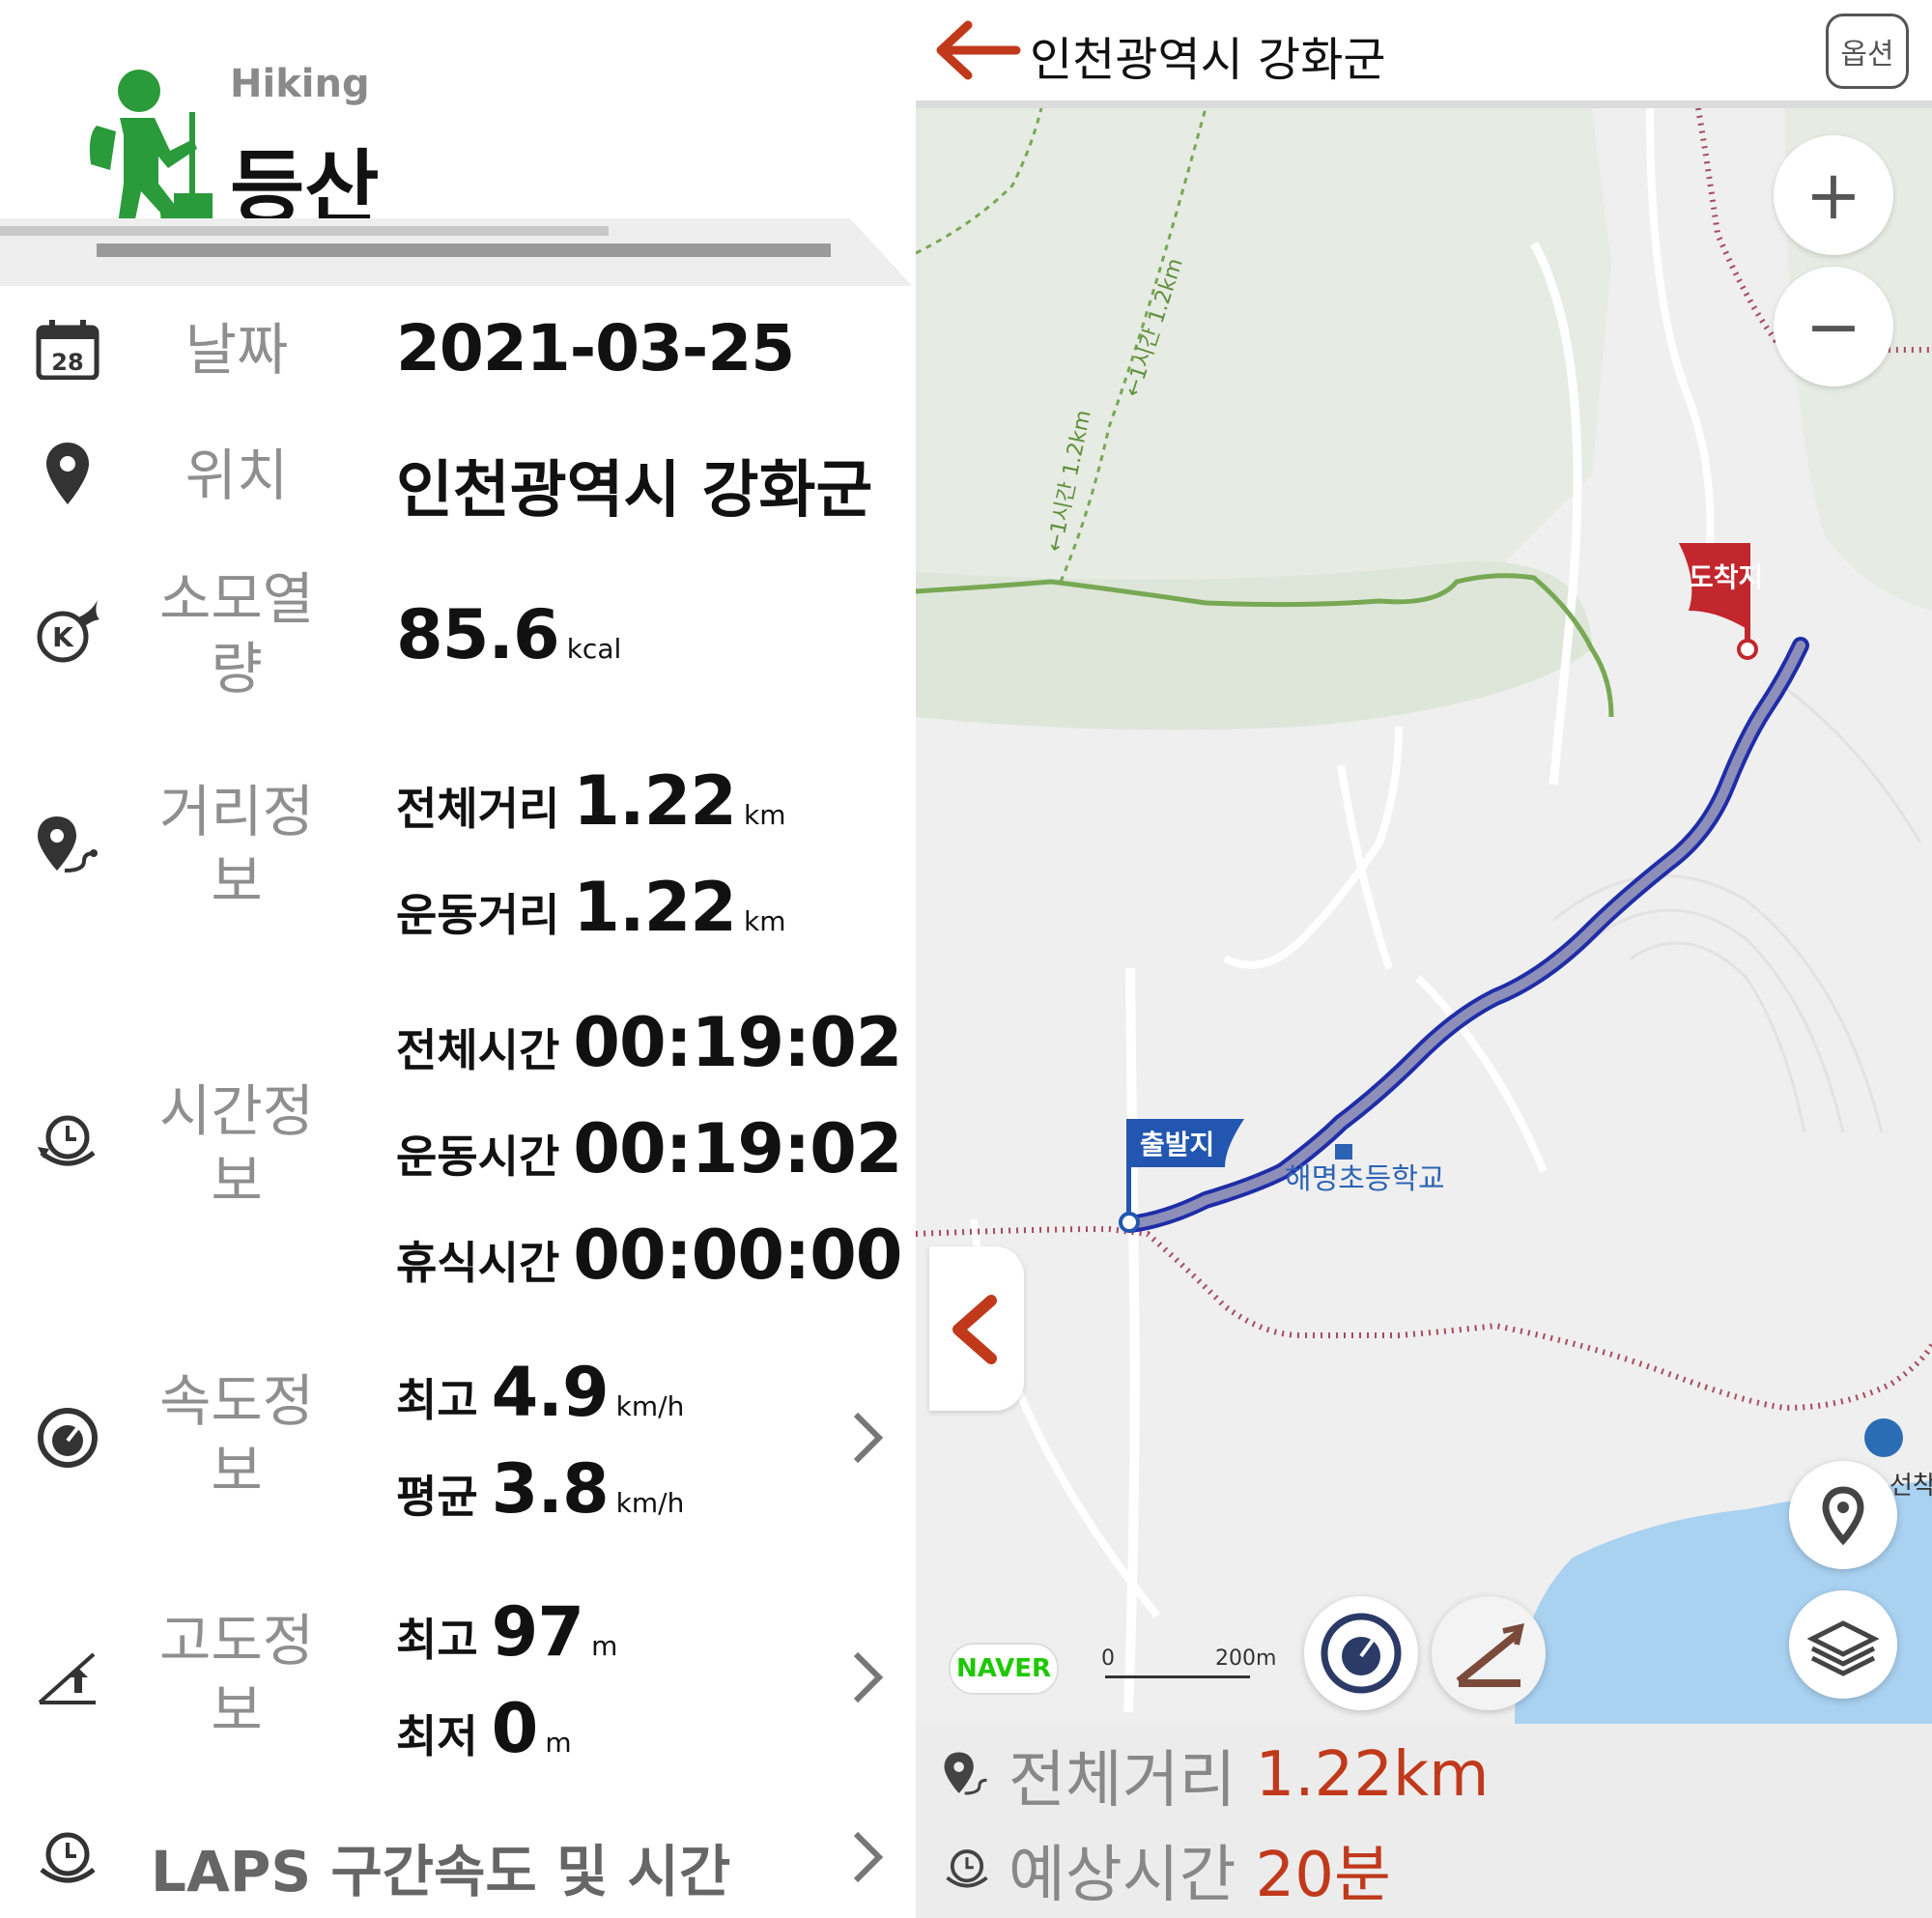 Image resolution: width=1932 pixels, height=1918 pixels. Describe the element at coordinates (237, 1181) in the screenshot. I see `time-label-line2: 보` at that location.